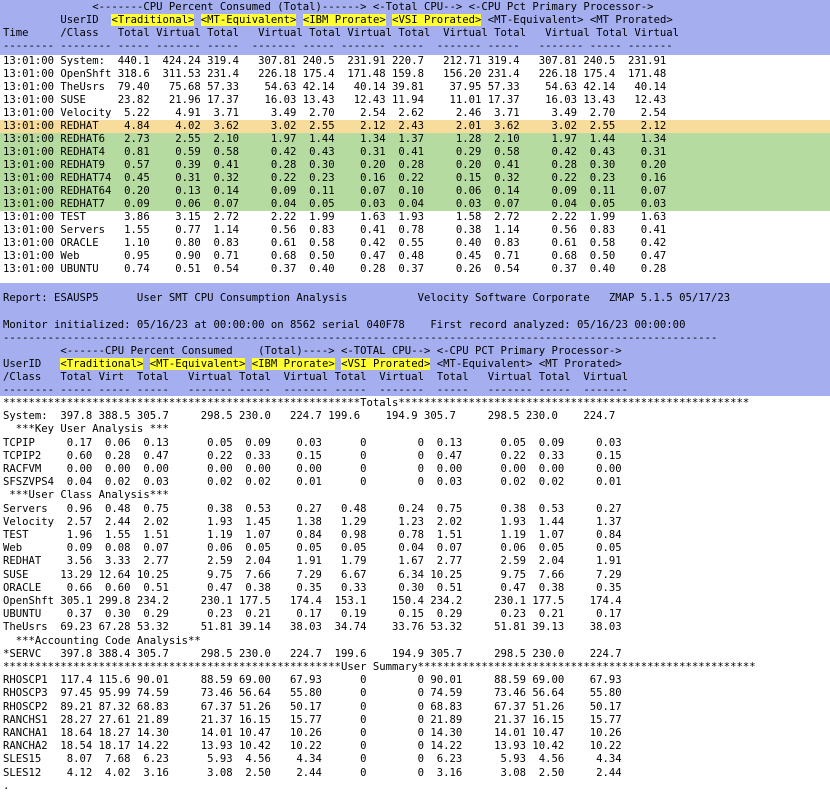  I want to click on traditional-label-2: <Traditional>, so click(102, 364).